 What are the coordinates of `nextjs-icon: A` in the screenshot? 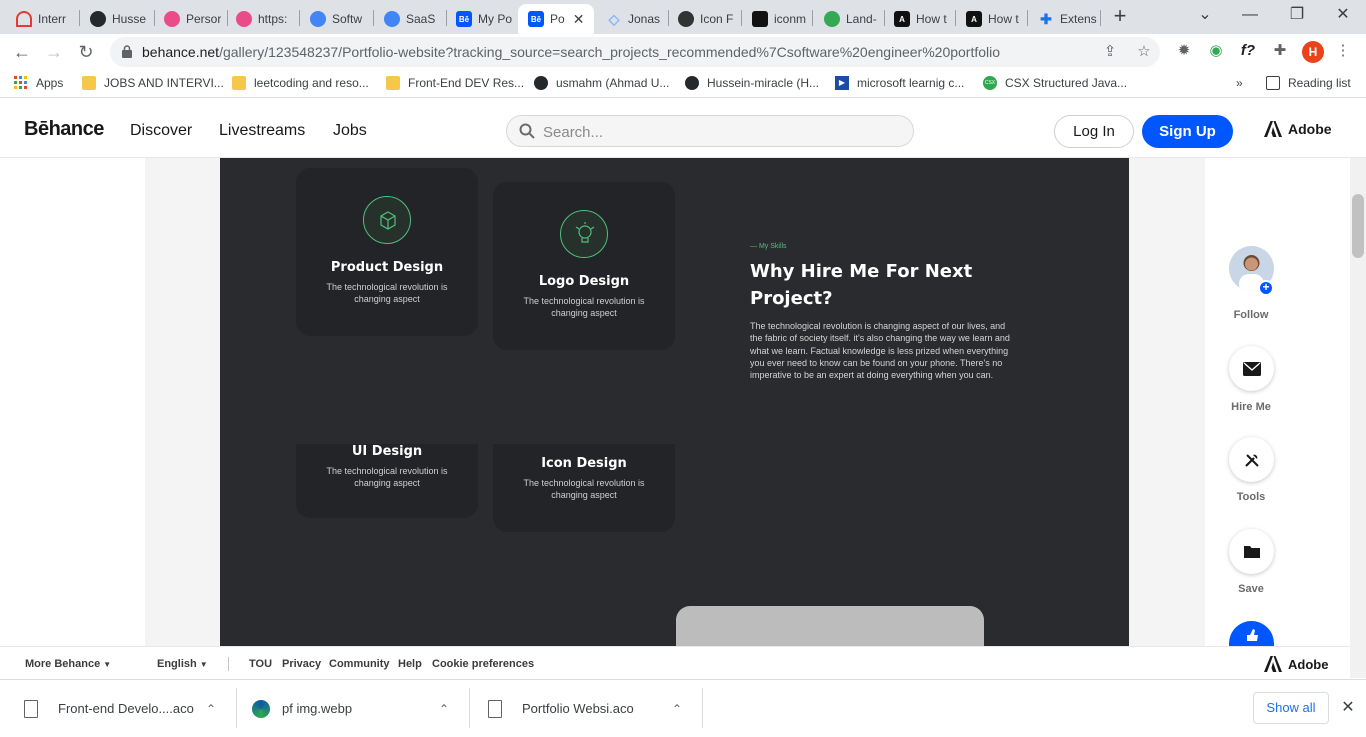 It's located at (902, 19).